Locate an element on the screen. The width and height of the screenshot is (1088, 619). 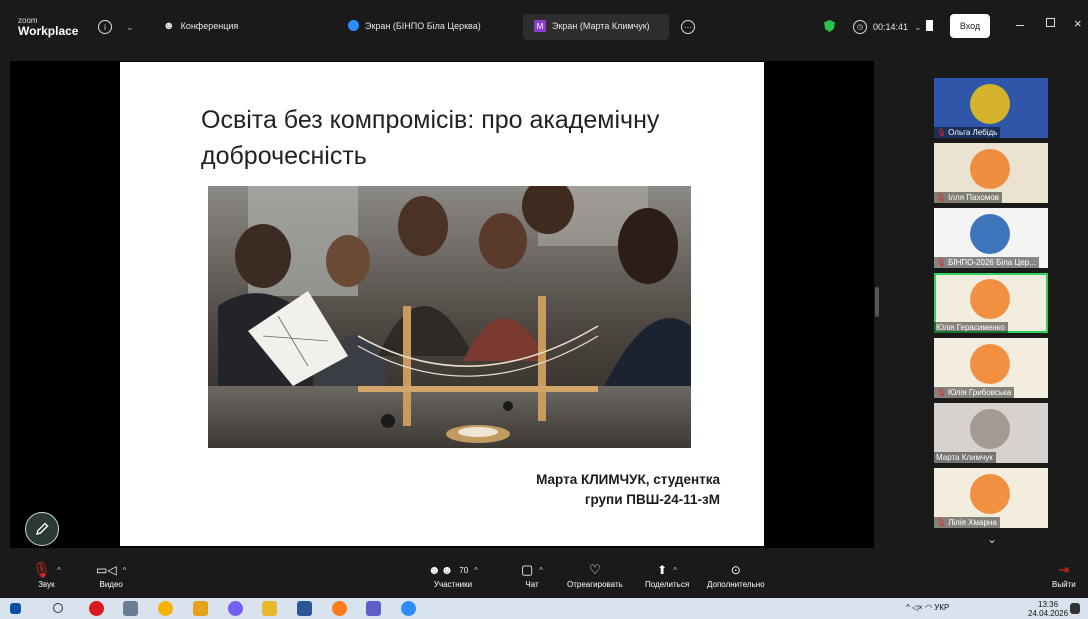
react-button: ♡ Отреагировать is located at coordinates (595, 574).